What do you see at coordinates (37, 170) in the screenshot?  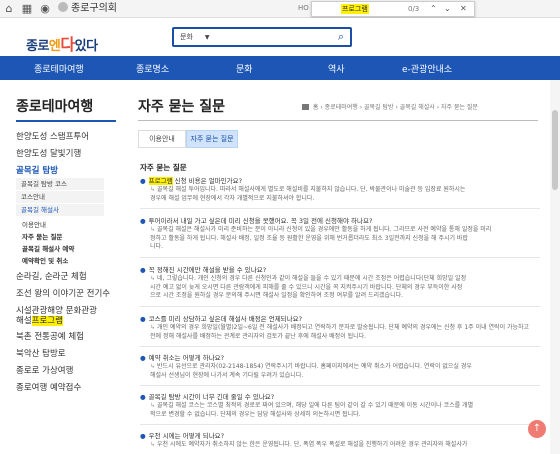 I see `sidebar-item-alley-tour: 골목길 탐방` at bounding box center [37, 170].